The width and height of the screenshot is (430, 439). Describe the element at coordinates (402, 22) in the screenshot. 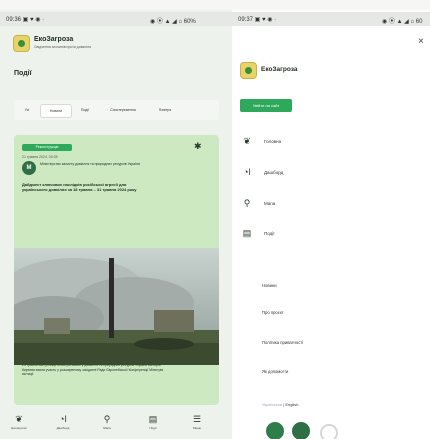

I see `status-icons: ◉ ⦿ ▲ ◢ ⌂ 60` at that location.